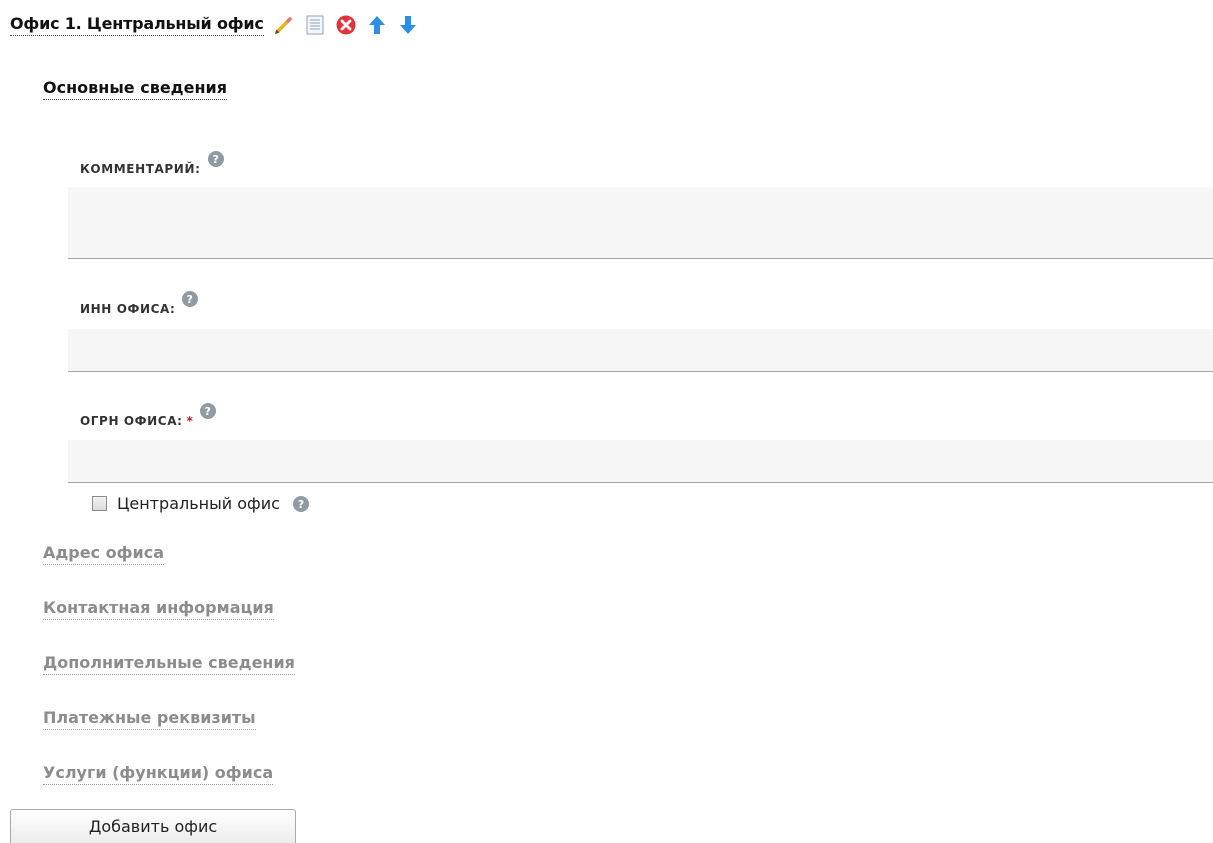 The width and height of the screenshot is (1213, 843). What do you see at coordinates (198, 503) in the screenshot?
I see `central-office-label: Центральный офис` at bounding box center [198, 503].